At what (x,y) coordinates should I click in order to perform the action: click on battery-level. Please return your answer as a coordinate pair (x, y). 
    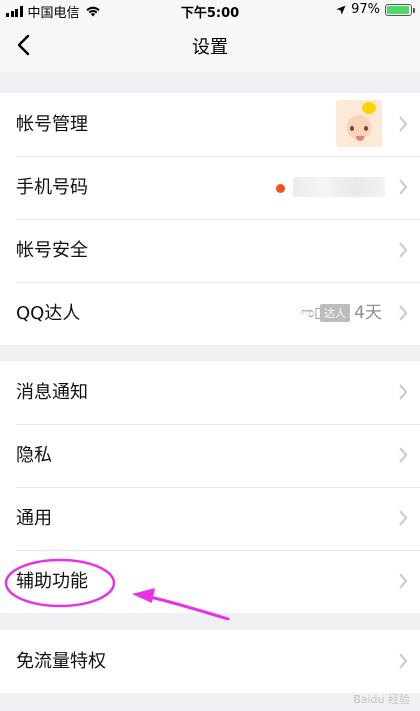
    Looking at the image, I should click on (398, 9).